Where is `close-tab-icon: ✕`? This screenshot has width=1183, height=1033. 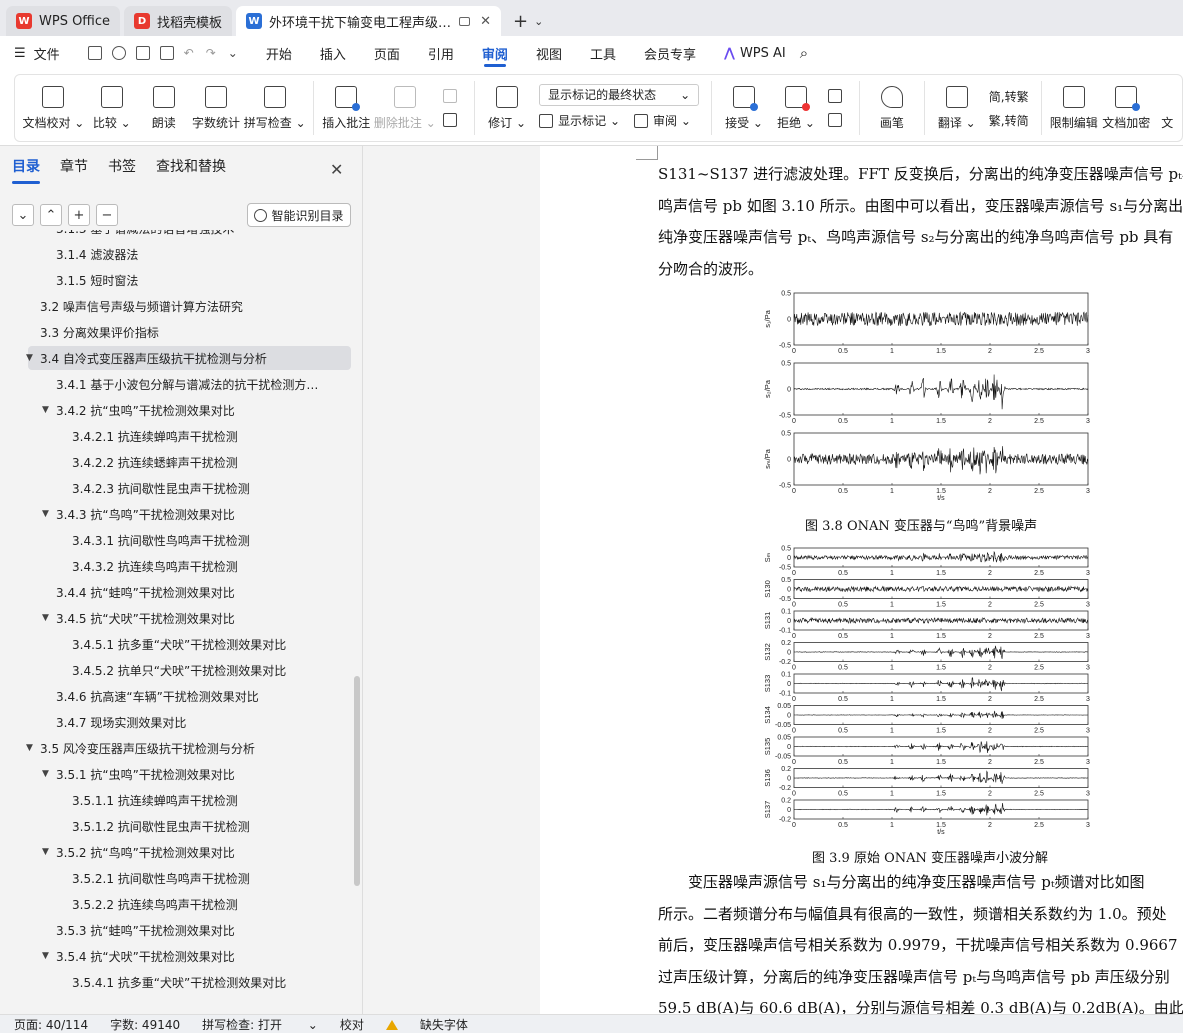
close-tab-icon: ✕ is located at coordinates (485, 21).